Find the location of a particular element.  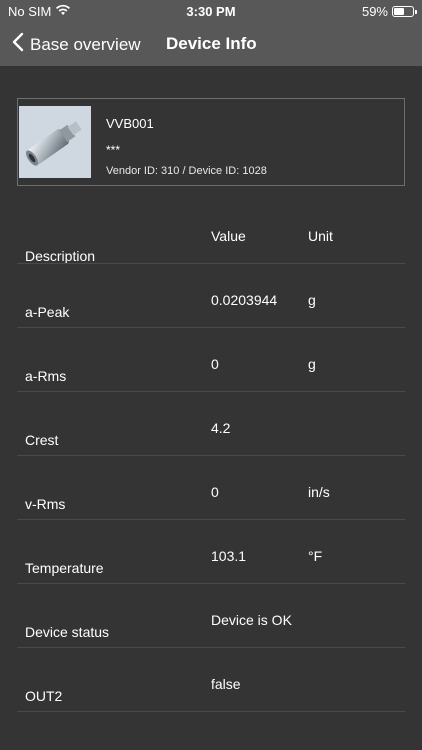

back-label: Base overview is located at coordinates (85, 44).